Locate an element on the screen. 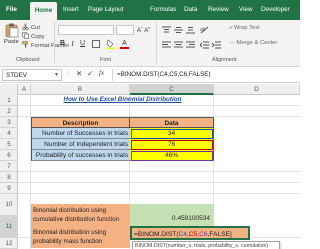 The width and height of the screenshot is (320, 249). row-headers: 1 2 3 4 5 6 7 8 9 10 11 12 is located at coordinates (9, 172).